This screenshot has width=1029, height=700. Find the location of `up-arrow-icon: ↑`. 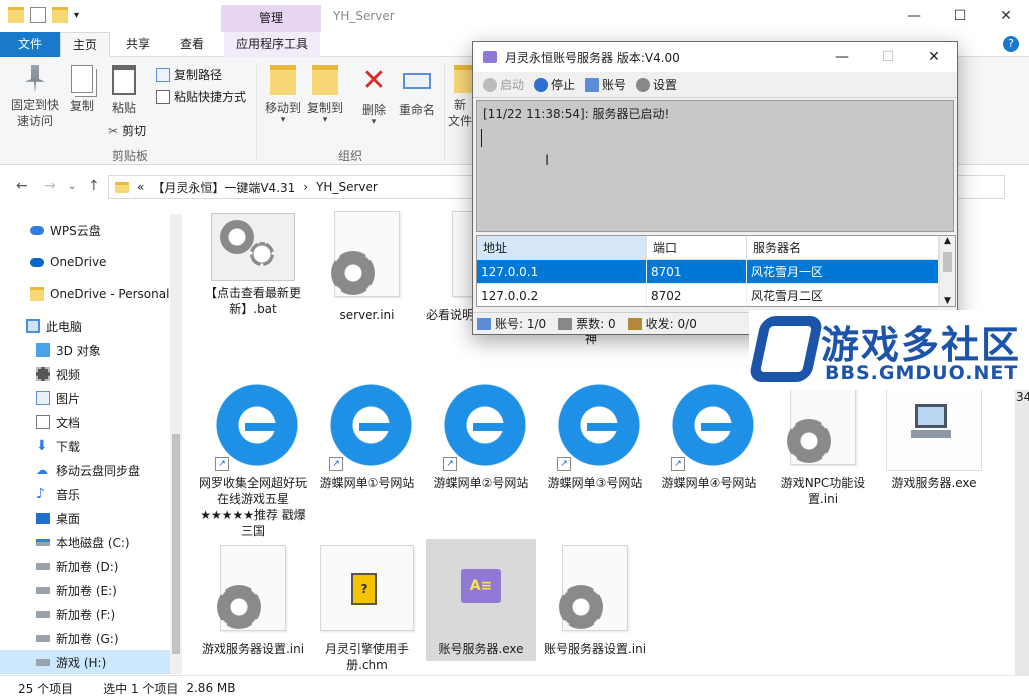

up-arrow-icon: ↑ is located at coordinates (94, 186).